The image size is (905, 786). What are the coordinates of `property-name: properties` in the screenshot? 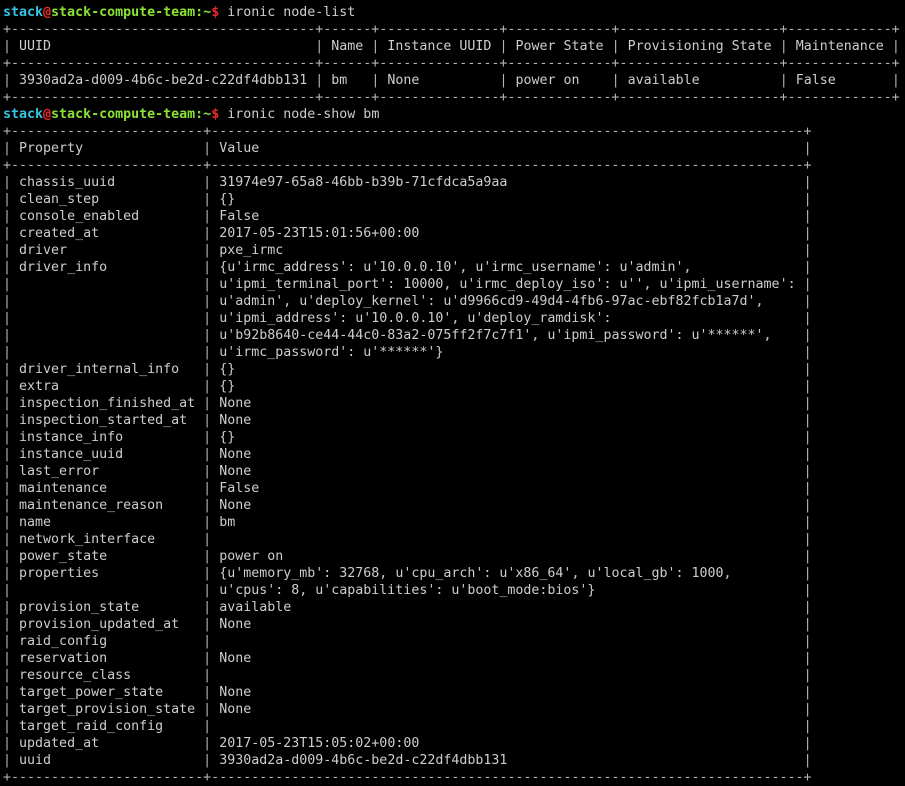 It's located at (59, 573).